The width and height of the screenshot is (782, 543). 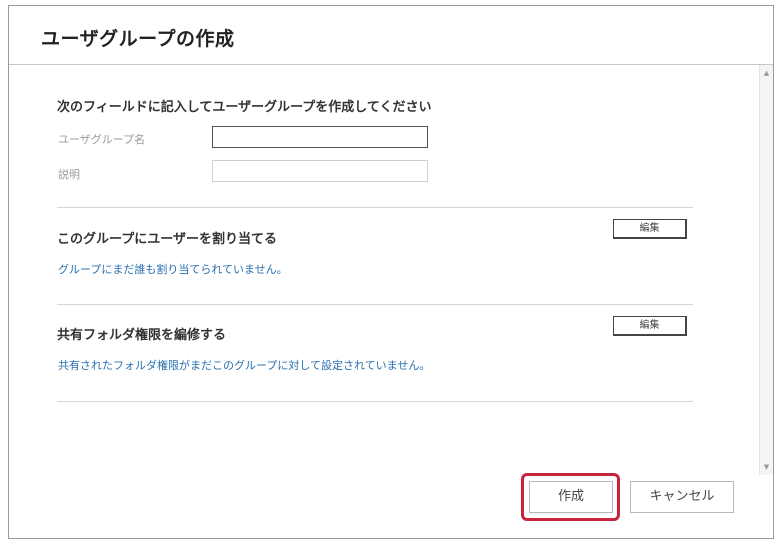 I want to click on assign-users-edit-button: 編集, so click(x=650, y=229).